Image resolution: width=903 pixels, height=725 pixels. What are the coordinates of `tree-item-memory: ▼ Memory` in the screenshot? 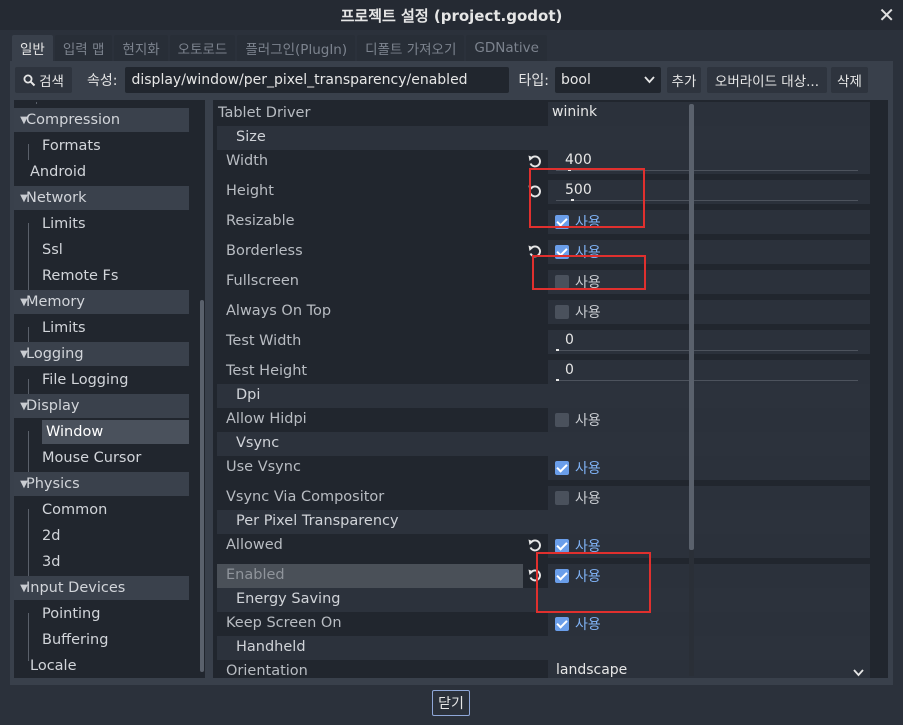 It's located at (101, 302).